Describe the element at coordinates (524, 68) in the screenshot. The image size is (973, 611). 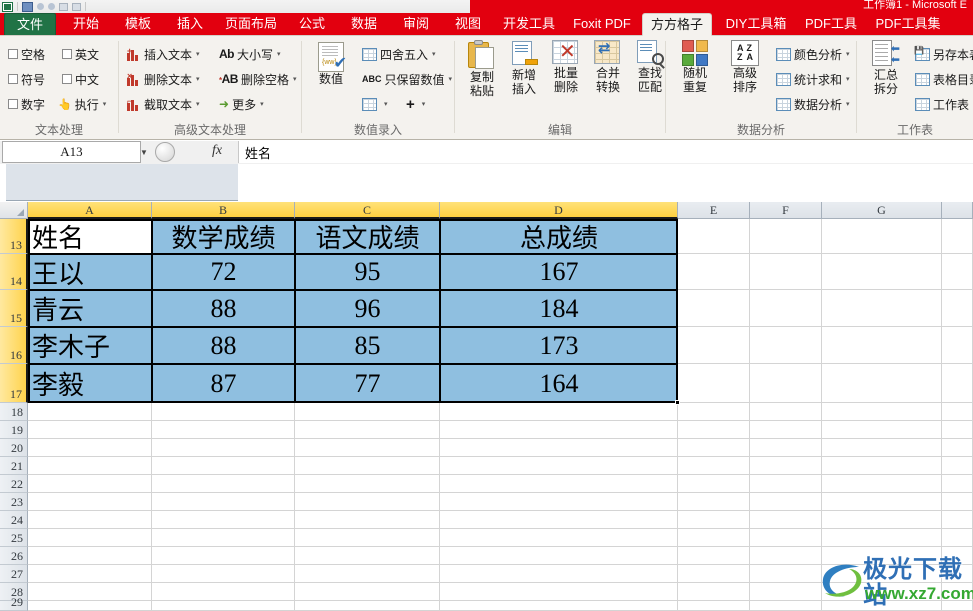
I see `ribbon-big-button-3-1: 新增 插入` at that location.